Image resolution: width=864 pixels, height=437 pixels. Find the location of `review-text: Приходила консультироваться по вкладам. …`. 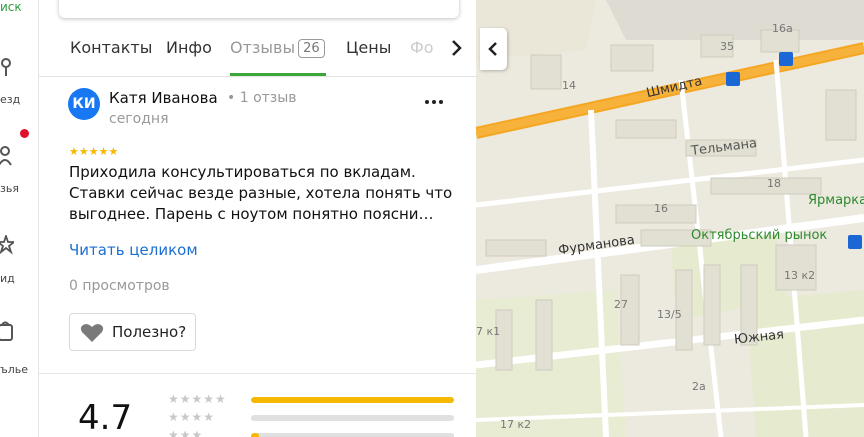

review-text: Приходила консультироваться по вкладам. … is located at coordinates (261, 193).